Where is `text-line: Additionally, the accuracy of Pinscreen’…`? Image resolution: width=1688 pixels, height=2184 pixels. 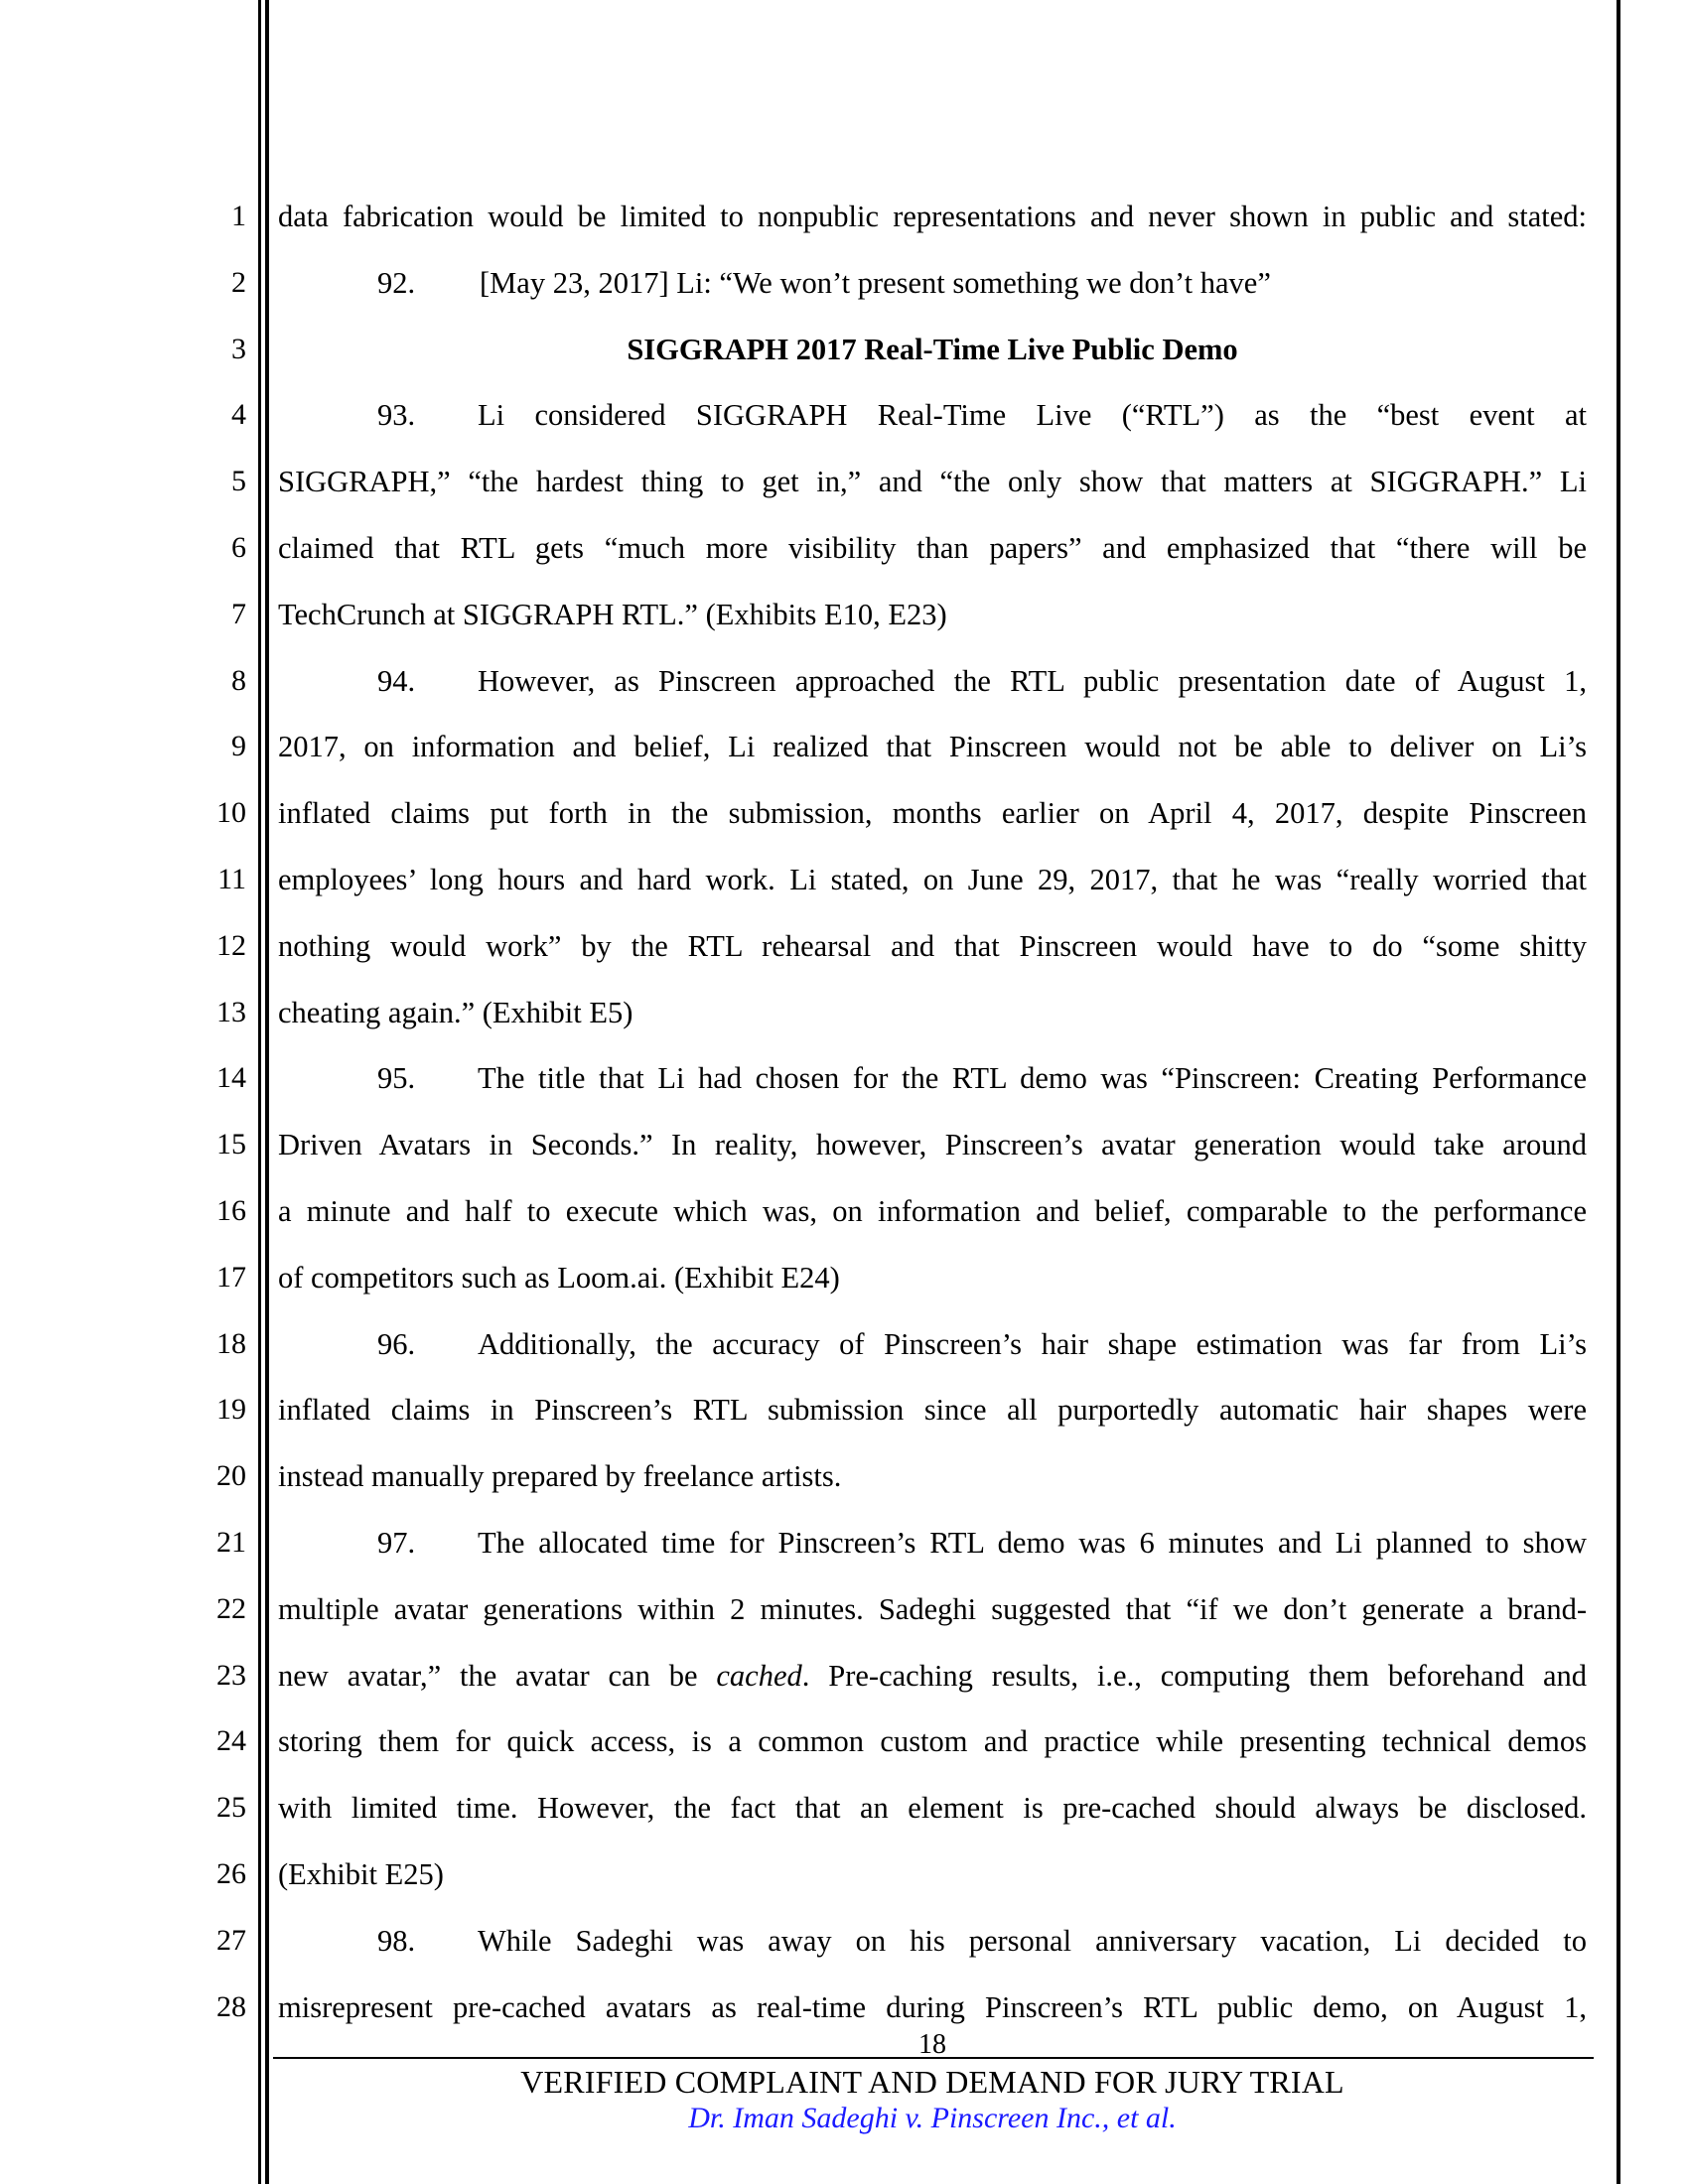 text-line: Additionally, the accuracy of Pinscreen’… is located at coordinates (1032, 1343).